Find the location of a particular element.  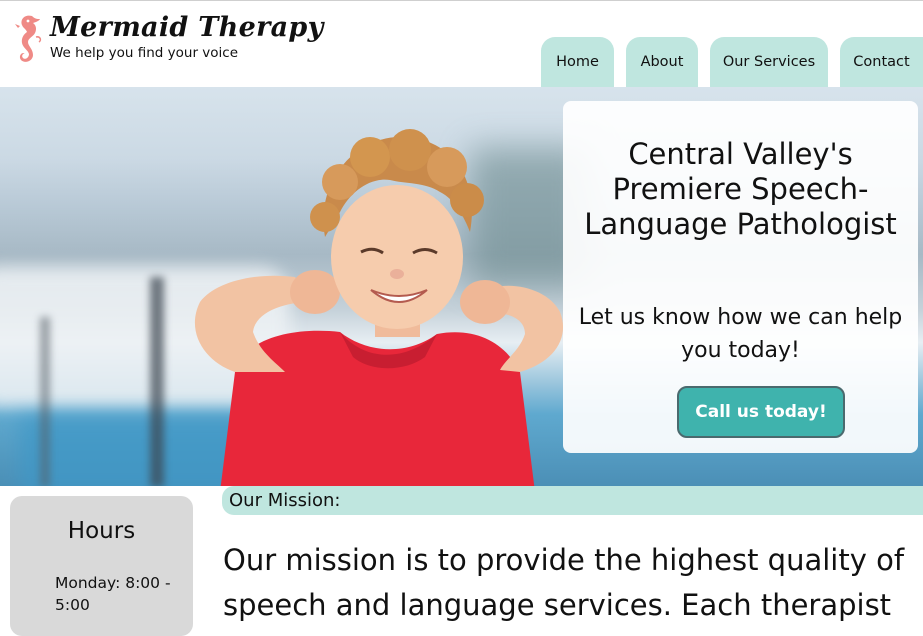

nav-tab-about: About is located at coordinates (662, 62).